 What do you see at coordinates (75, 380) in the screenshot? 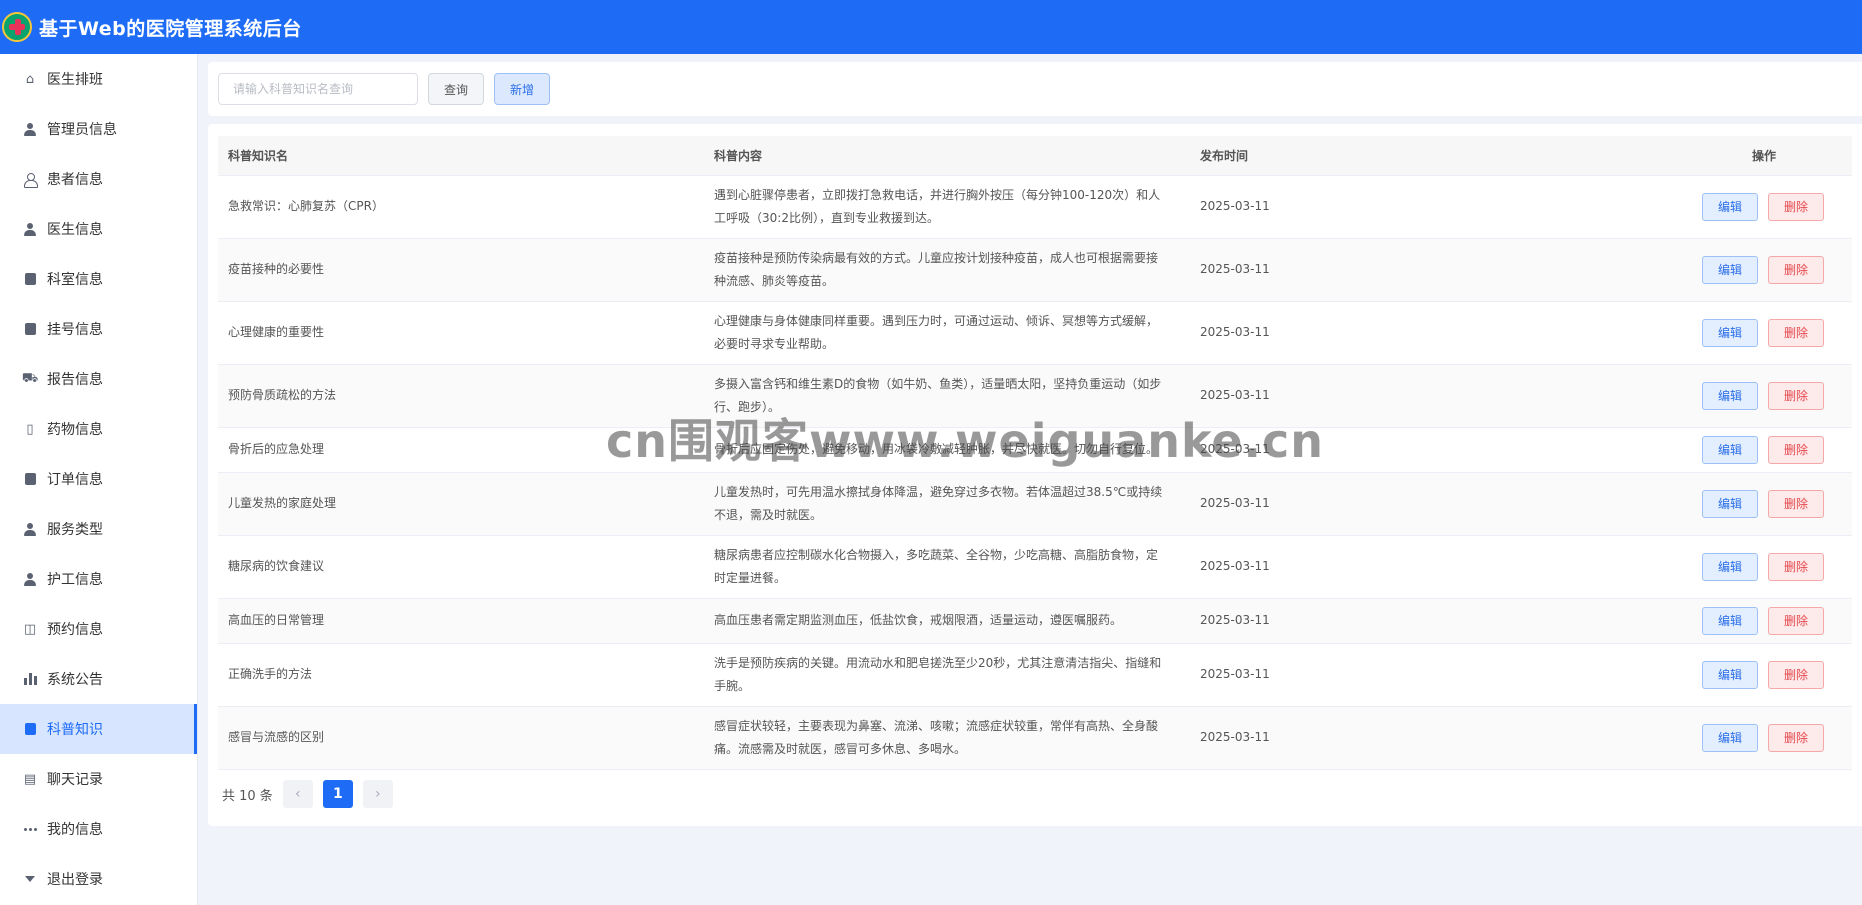
I see `sidebar-item-label: 报告信息` at bounding box center [75, 380].